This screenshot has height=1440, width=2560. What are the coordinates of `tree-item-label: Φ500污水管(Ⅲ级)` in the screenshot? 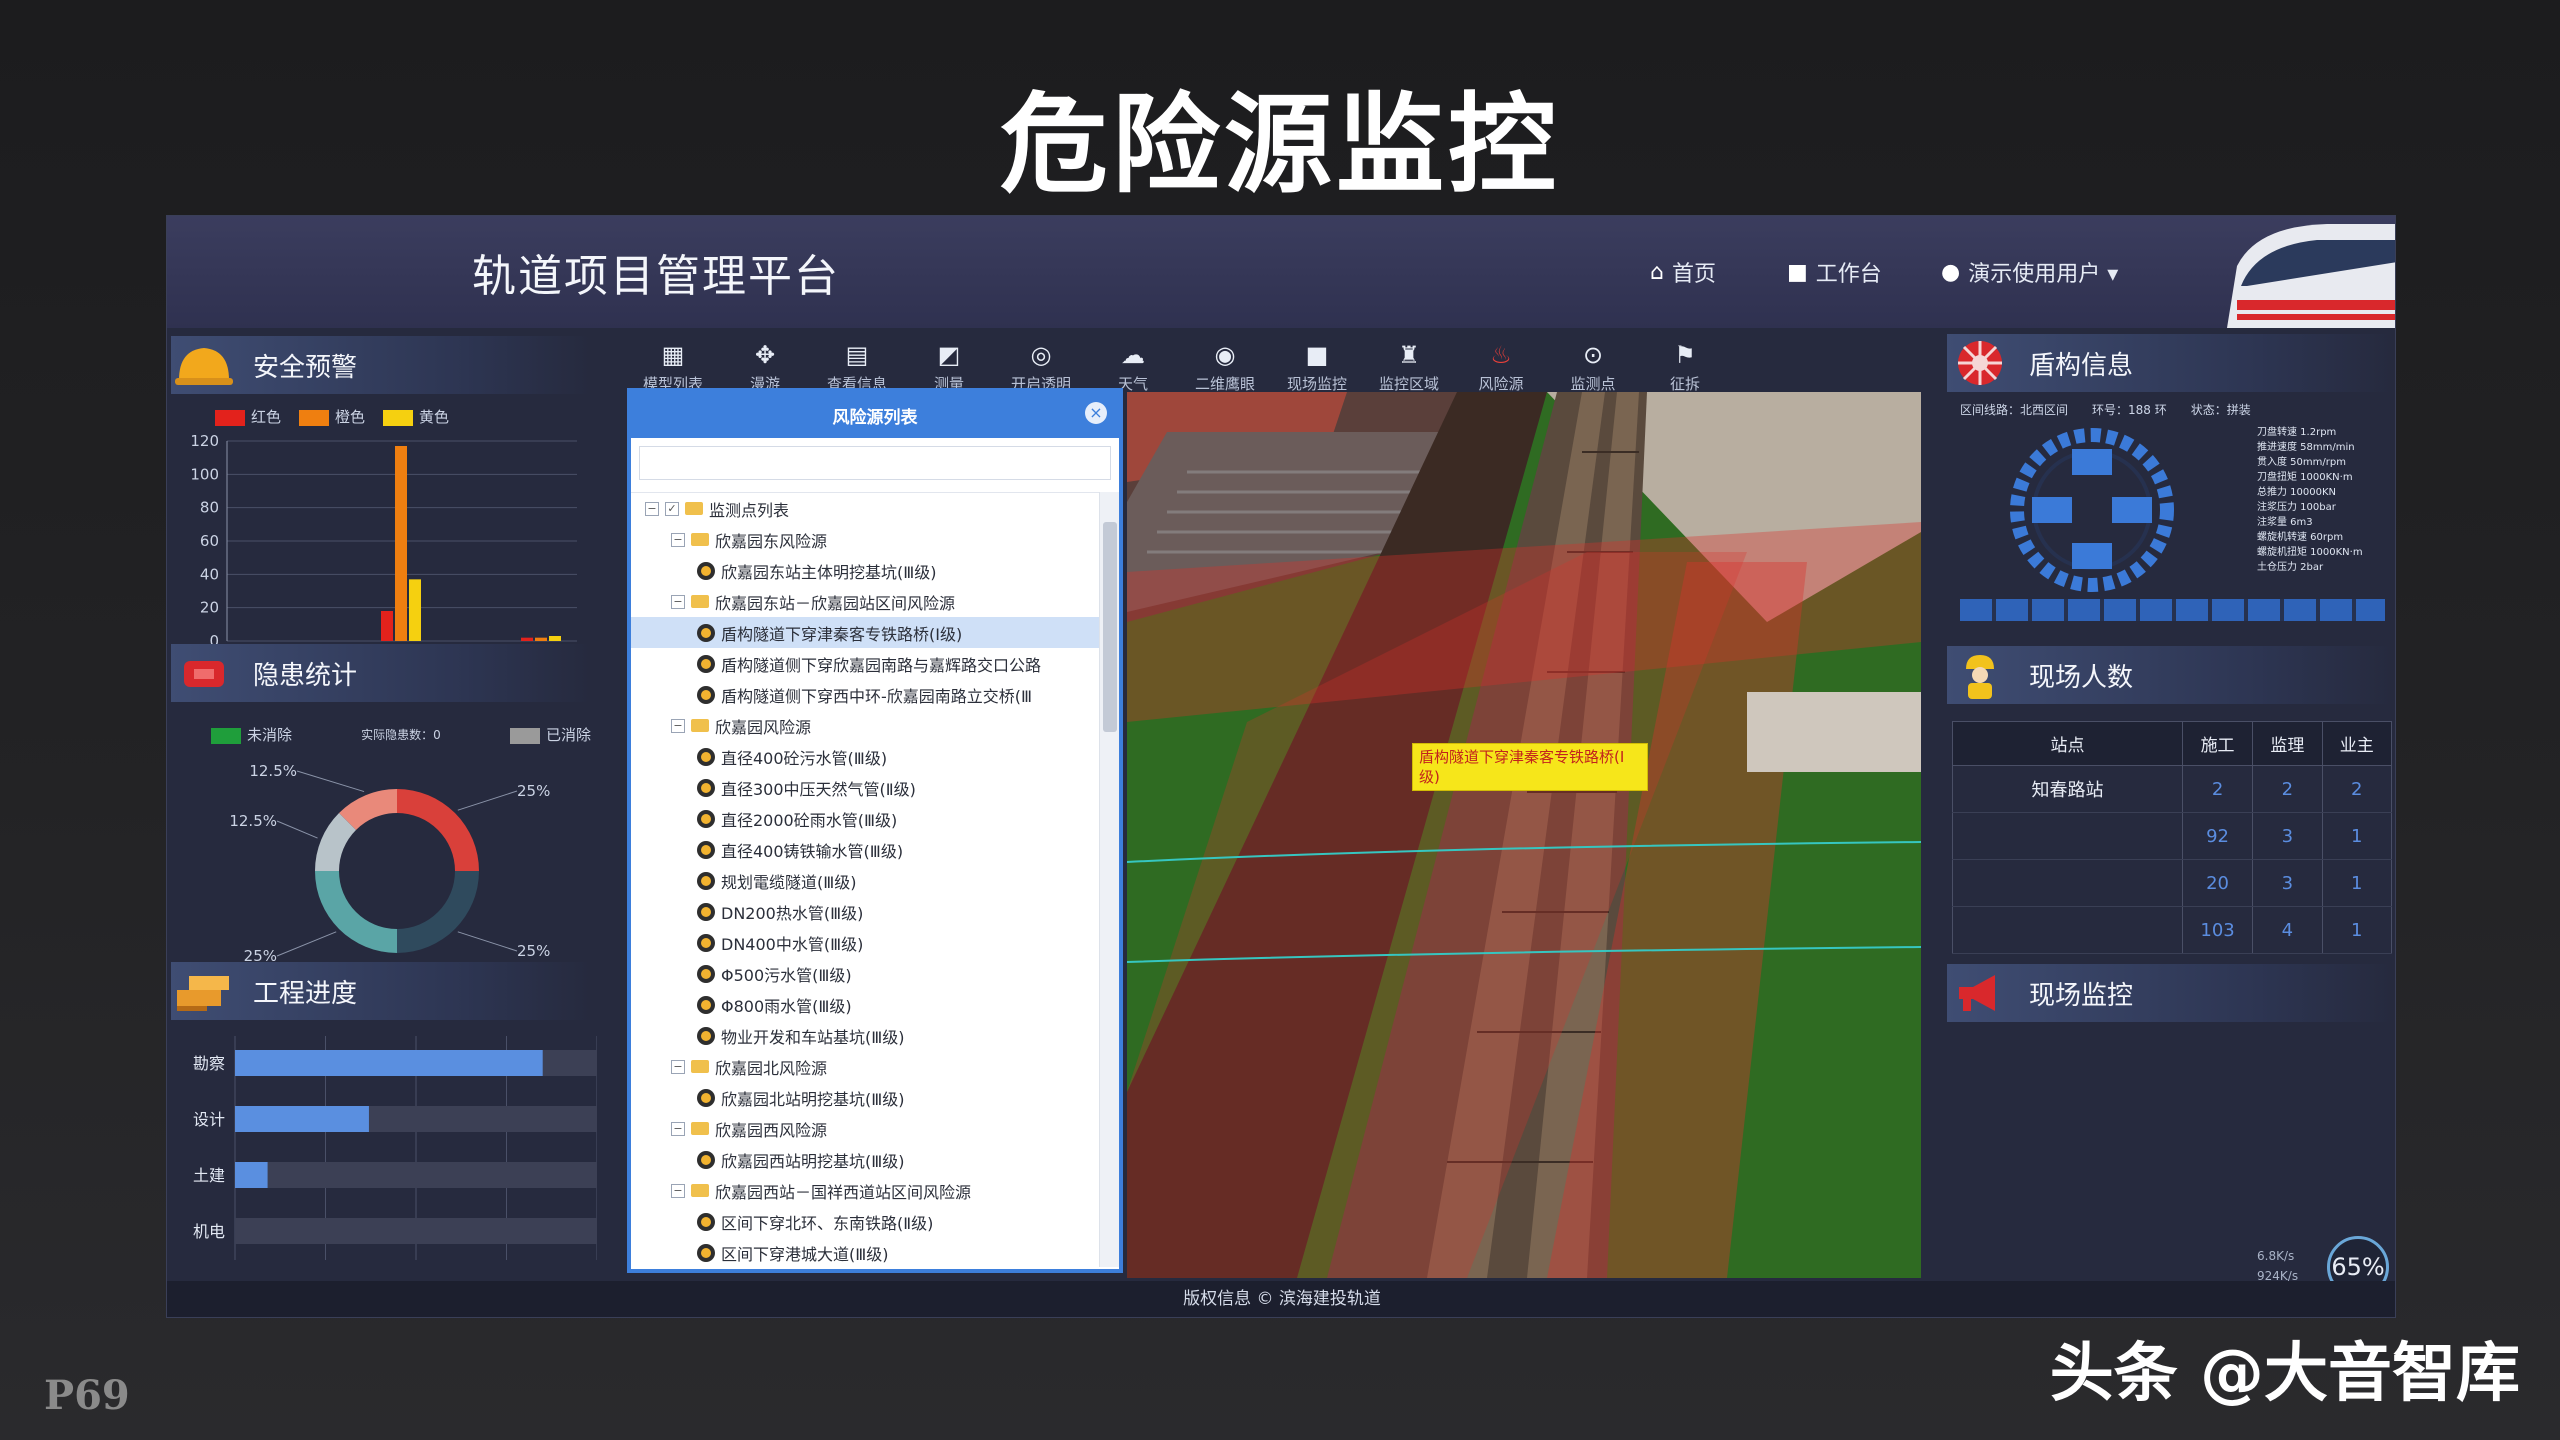 It's located at (786, 975).